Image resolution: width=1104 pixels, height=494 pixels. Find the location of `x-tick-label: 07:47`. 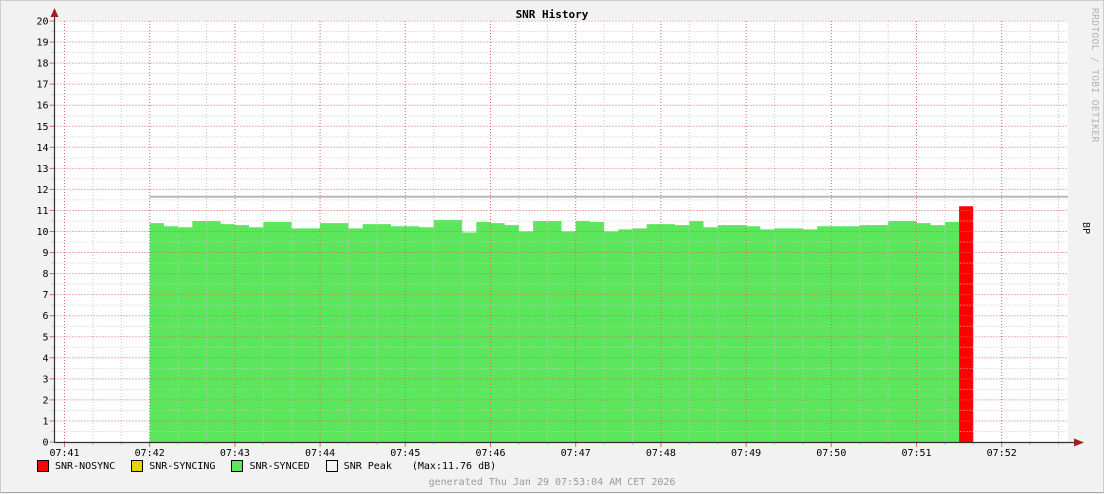

x-tick-label: 07:47 is located at coordinates (576, 453).